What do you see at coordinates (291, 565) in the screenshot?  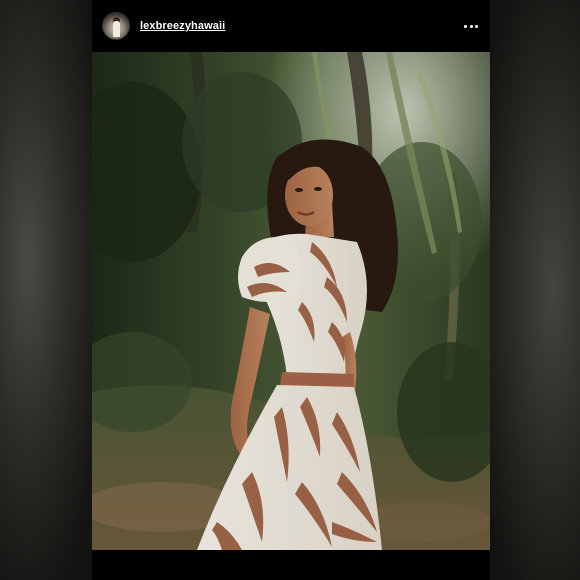 I see `post-footer` at bounding box center [291, 565].